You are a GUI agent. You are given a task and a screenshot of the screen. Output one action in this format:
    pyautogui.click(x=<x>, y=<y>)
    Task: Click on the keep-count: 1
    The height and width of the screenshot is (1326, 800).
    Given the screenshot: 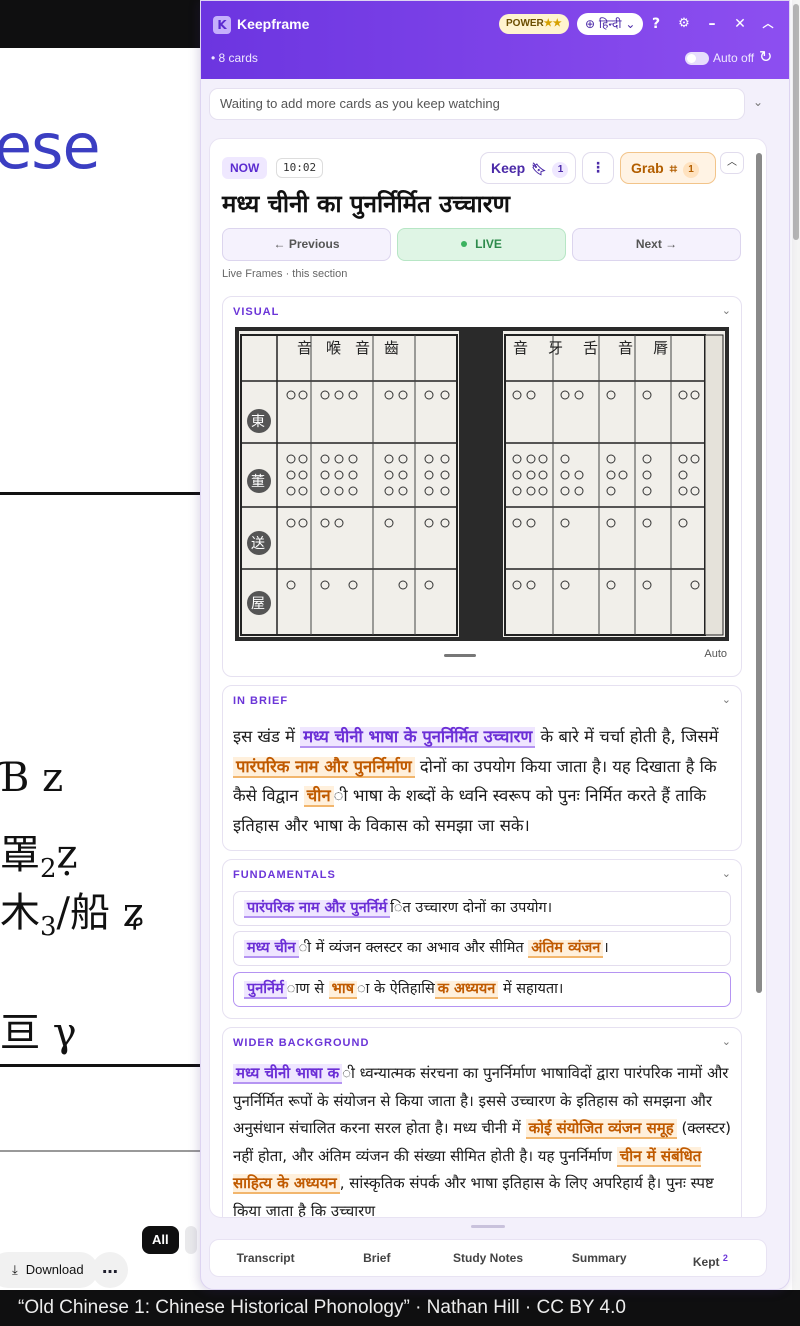 What is the action you would take?
    pyautogui.click(x=560, y=170)
    